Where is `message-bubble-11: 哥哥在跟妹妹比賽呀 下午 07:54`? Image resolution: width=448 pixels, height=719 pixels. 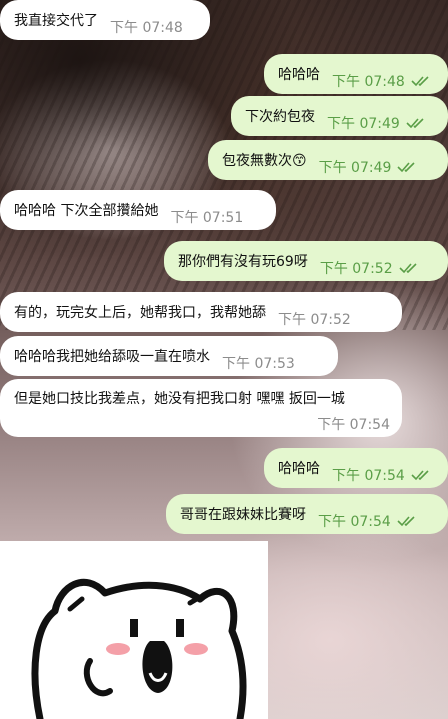 message-bubble-11: 哥哥在跟妹妹比賽呀 下午 07:54 is located at coordinates (307, 514).